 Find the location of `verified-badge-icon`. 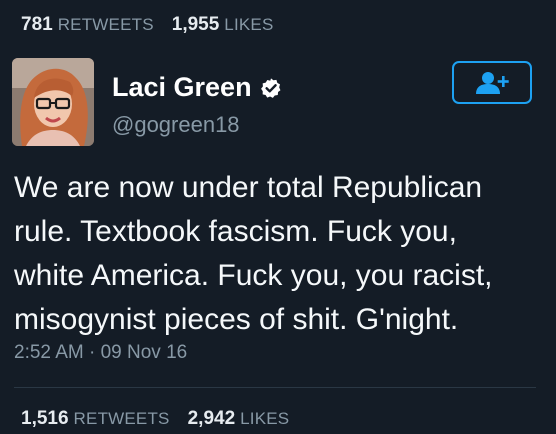

verified-badge-icon is located at coordinates (270, 87).